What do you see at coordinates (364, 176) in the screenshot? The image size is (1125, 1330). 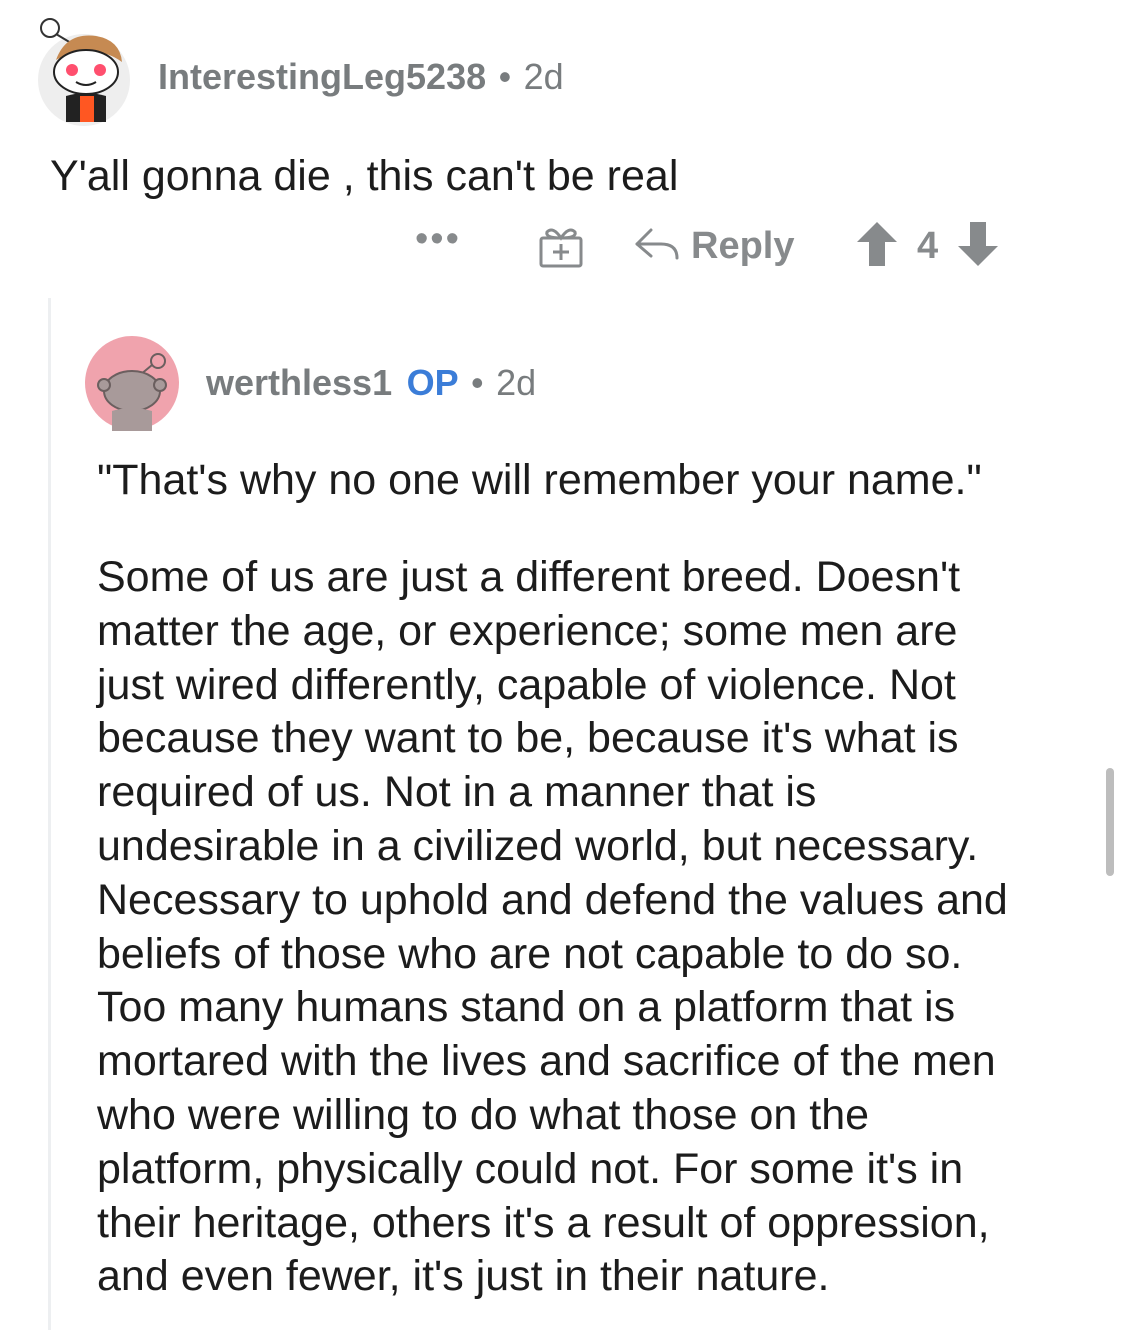 I see `comment-text: Y'all gonna die , this can't be real` at bounding box center [364, 176].